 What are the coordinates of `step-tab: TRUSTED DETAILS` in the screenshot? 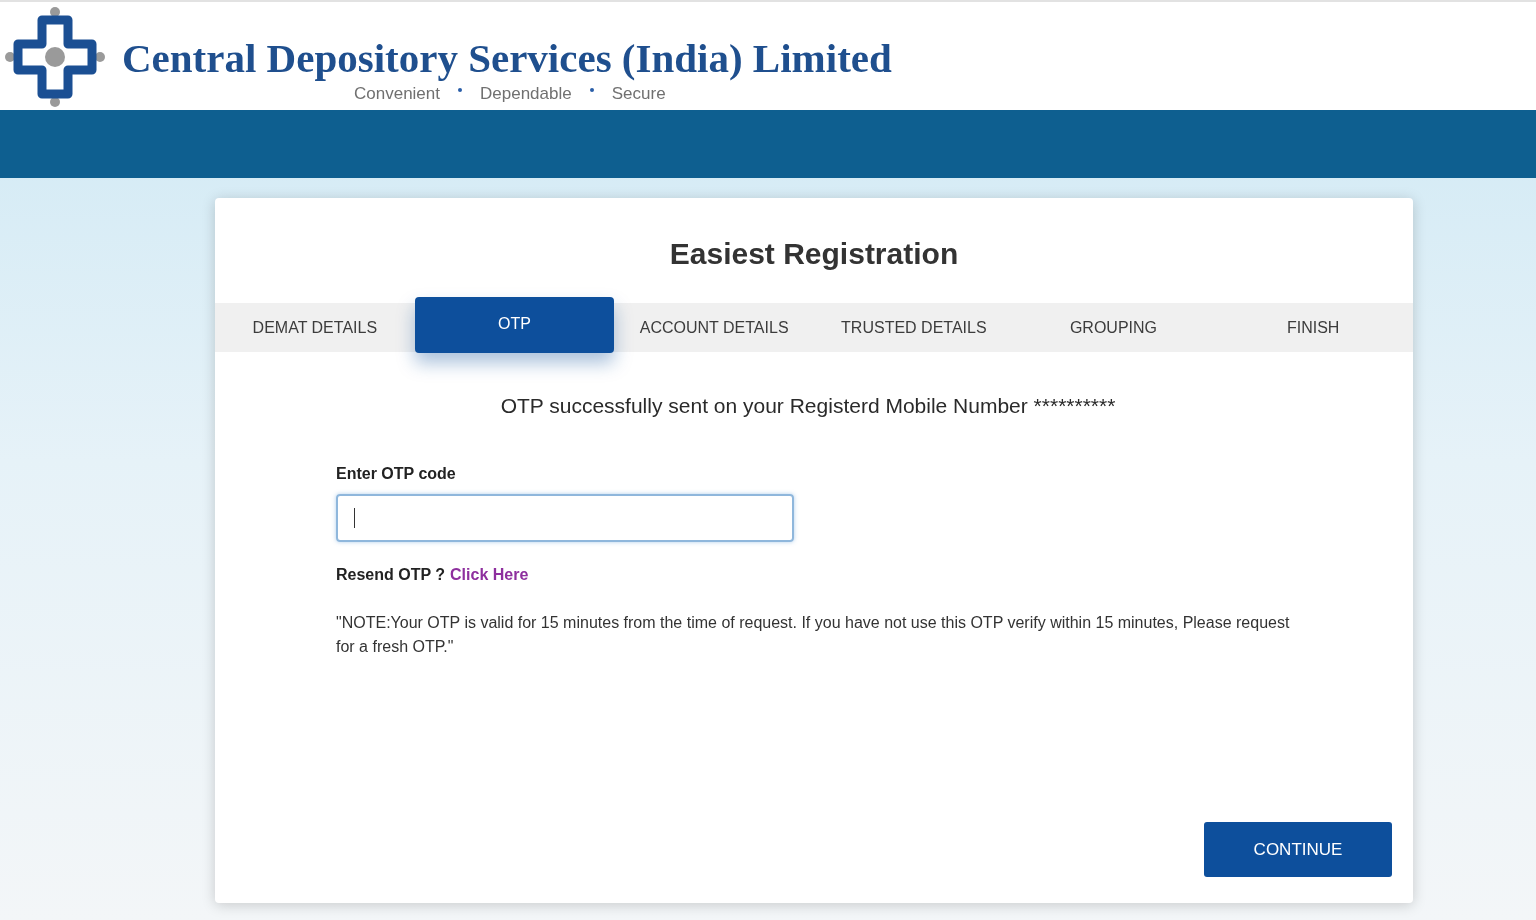 It's located at (914, 327).